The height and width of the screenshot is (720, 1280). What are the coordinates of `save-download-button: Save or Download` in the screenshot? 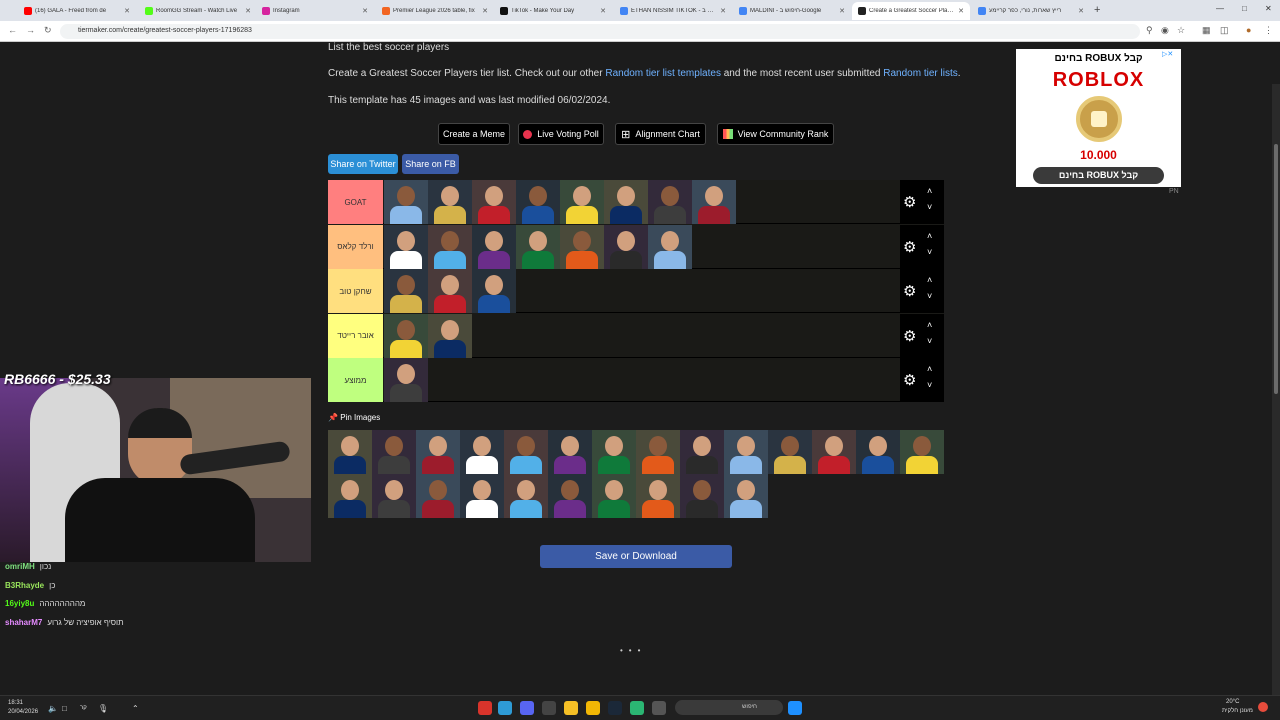 It's located at (636, 556).